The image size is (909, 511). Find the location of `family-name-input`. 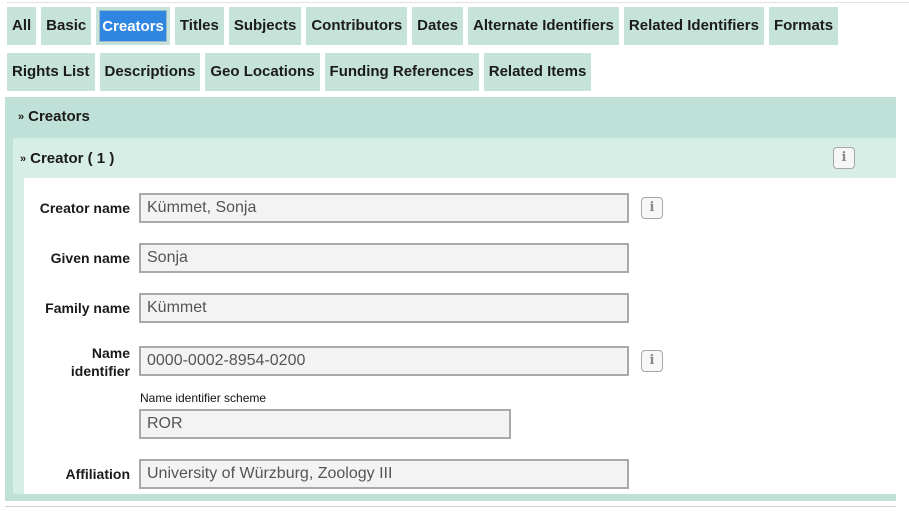

family-name-input is located at coordinates (384, 308).